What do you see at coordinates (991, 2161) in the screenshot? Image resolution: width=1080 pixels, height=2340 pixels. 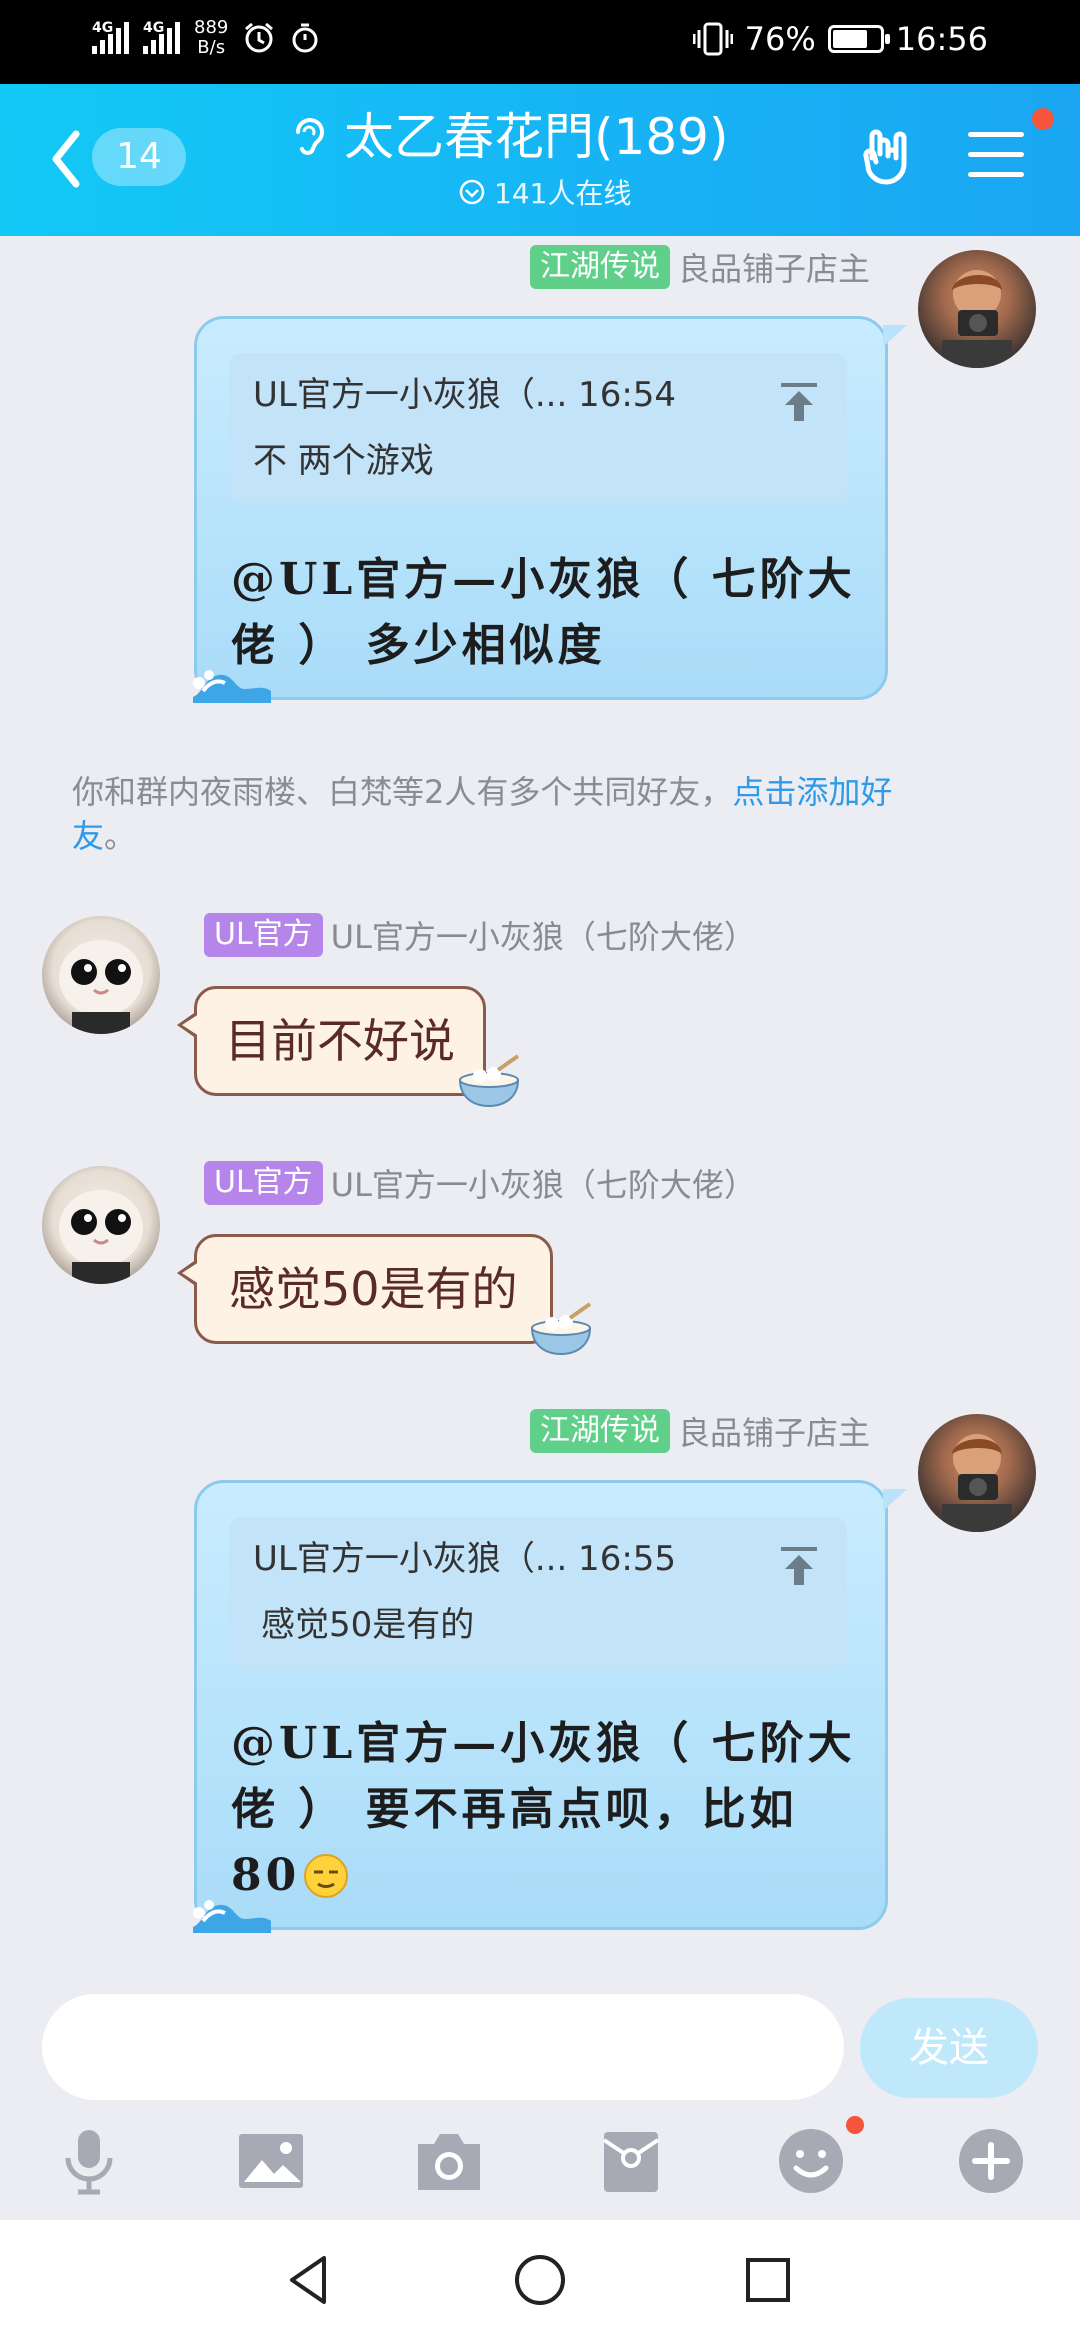 I see `plus-icon` at bounding box center [991, 2161].